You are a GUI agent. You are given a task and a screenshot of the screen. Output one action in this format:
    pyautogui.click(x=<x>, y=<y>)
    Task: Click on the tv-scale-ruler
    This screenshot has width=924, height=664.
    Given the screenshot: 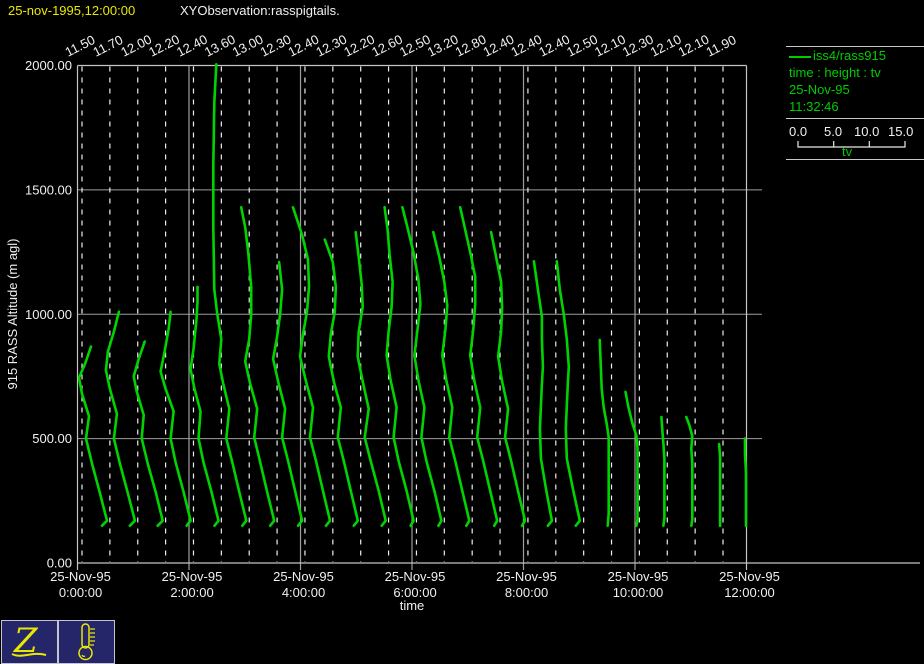 What is the action you would take?
    pyautogui.click(x=851, y=144)
    